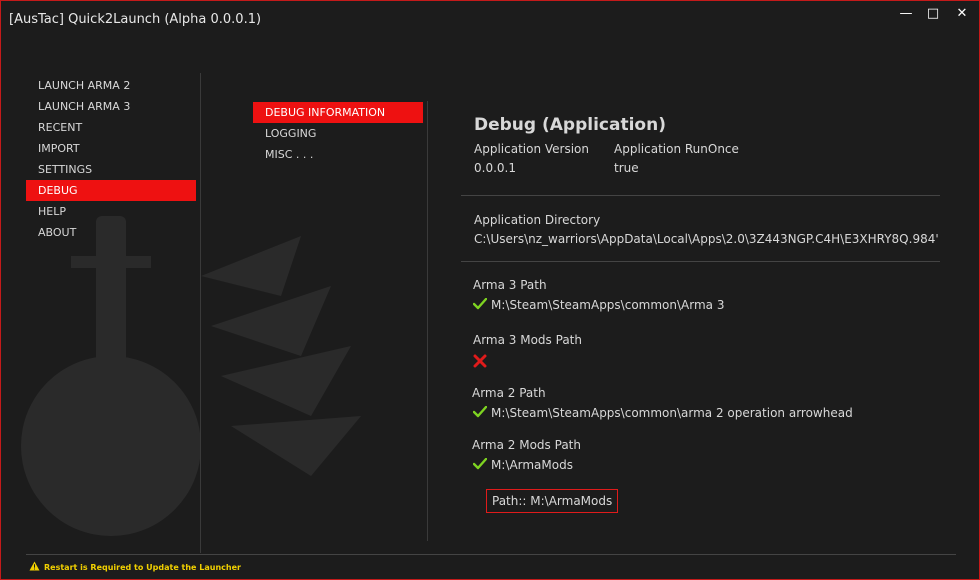  I want to click on sidebar-item-help: HELP, so click(111, 211).